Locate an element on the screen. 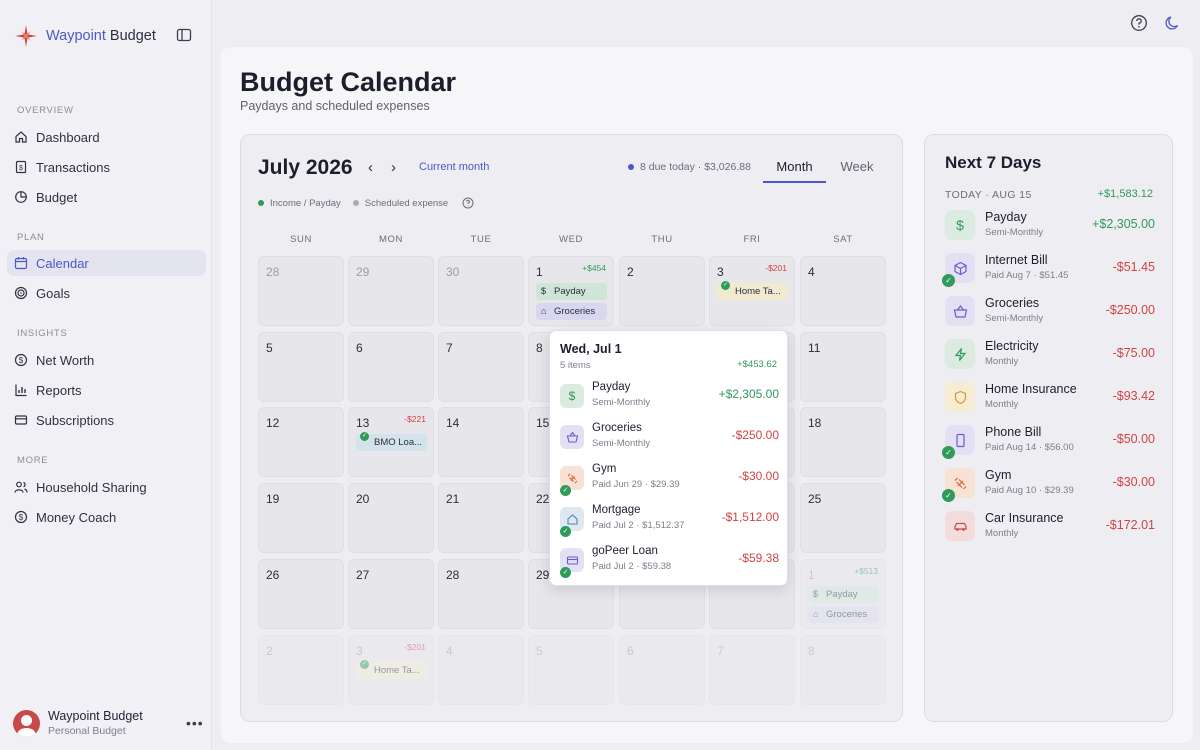 This screenshot has width=1200, height=750. paid-check-icon: ✓ is located at coordinates (948, 452).